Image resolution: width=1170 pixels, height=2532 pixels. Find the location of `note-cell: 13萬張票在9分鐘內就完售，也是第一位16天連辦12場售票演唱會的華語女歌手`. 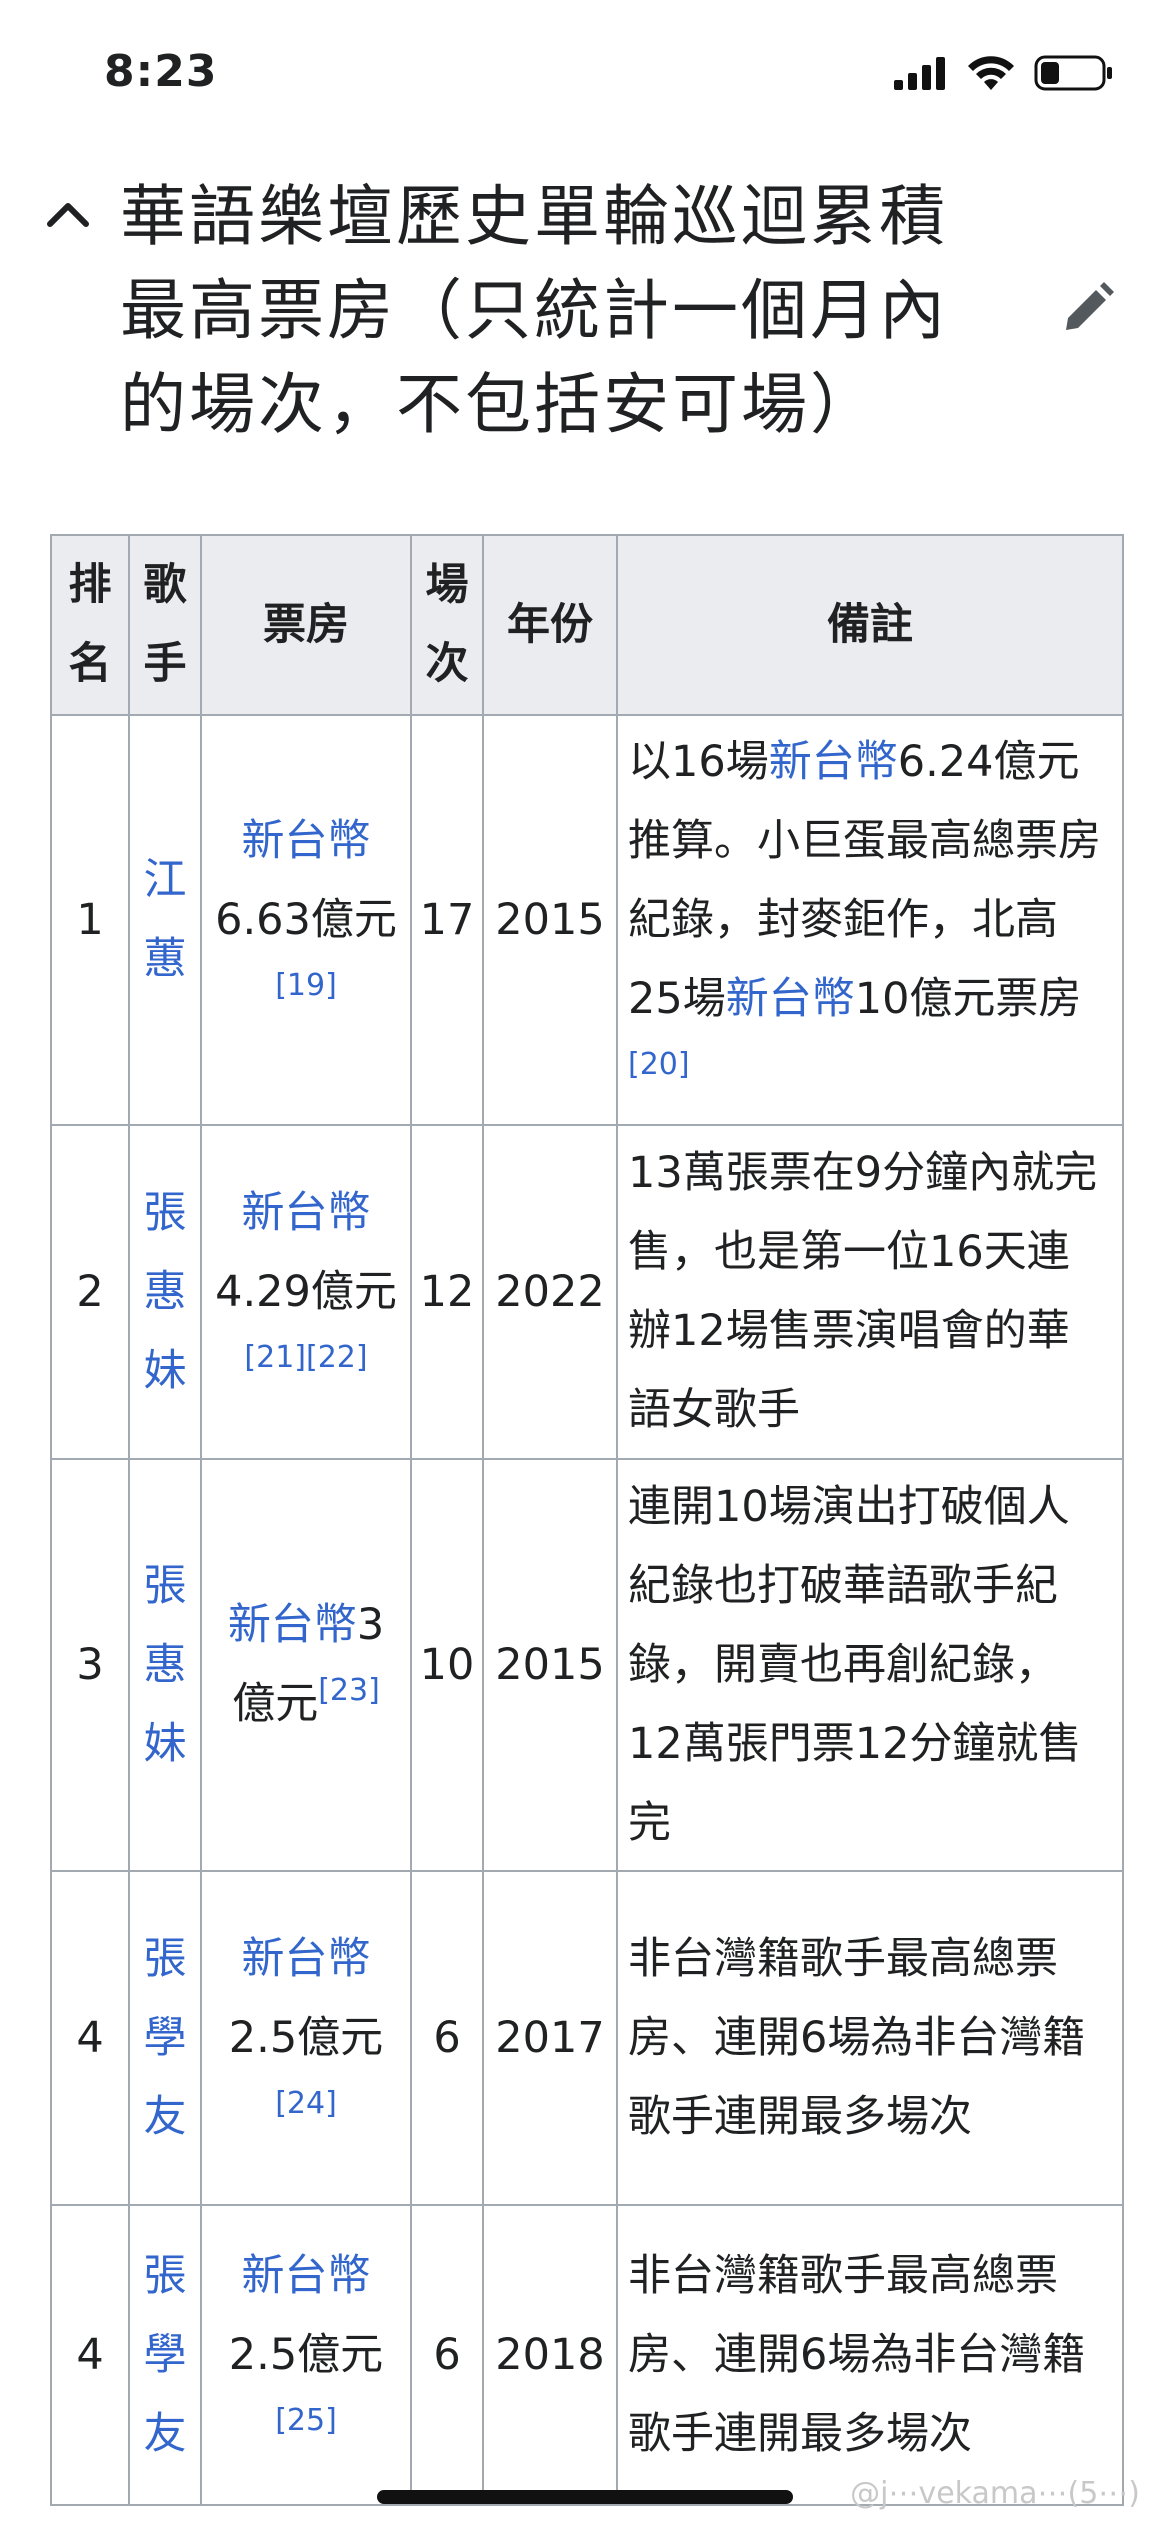

note-cell: 13萬張票在9分鐘內就完售，也是第一位16天連辦12場售票演唱會的華語女歌手 is located at coordinates (870, 1292).